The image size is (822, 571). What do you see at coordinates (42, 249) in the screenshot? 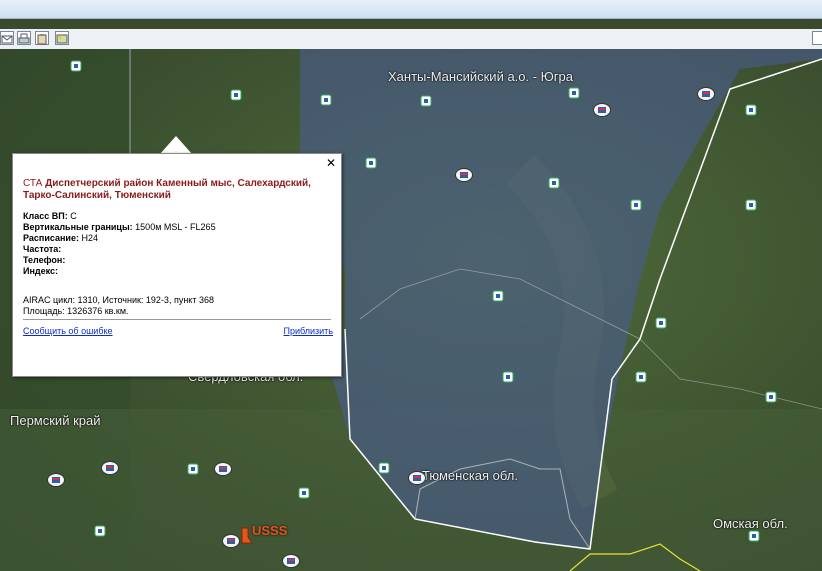
I see `frequency-row: Частота:` at bounding box center [42, 249].